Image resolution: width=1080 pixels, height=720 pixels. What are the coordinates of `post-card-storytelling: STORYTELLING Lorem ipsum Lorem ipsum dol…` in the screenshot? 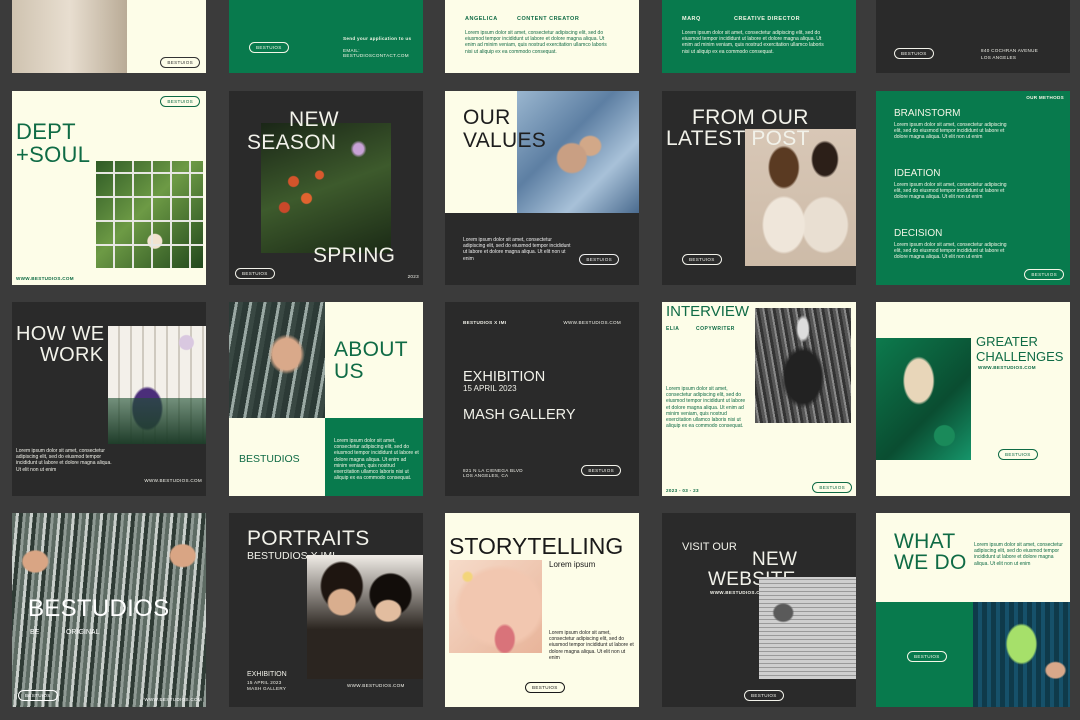 It's located at (542, 610).